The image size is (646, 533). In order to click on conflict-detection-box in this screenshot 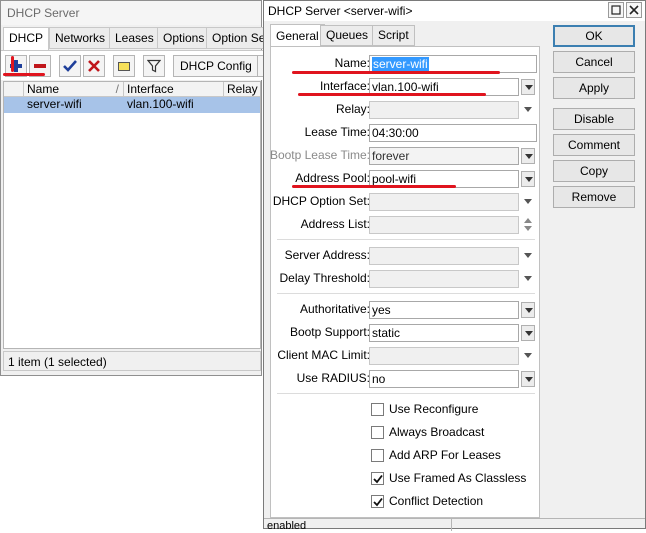, I will do `click(377, 501)`.